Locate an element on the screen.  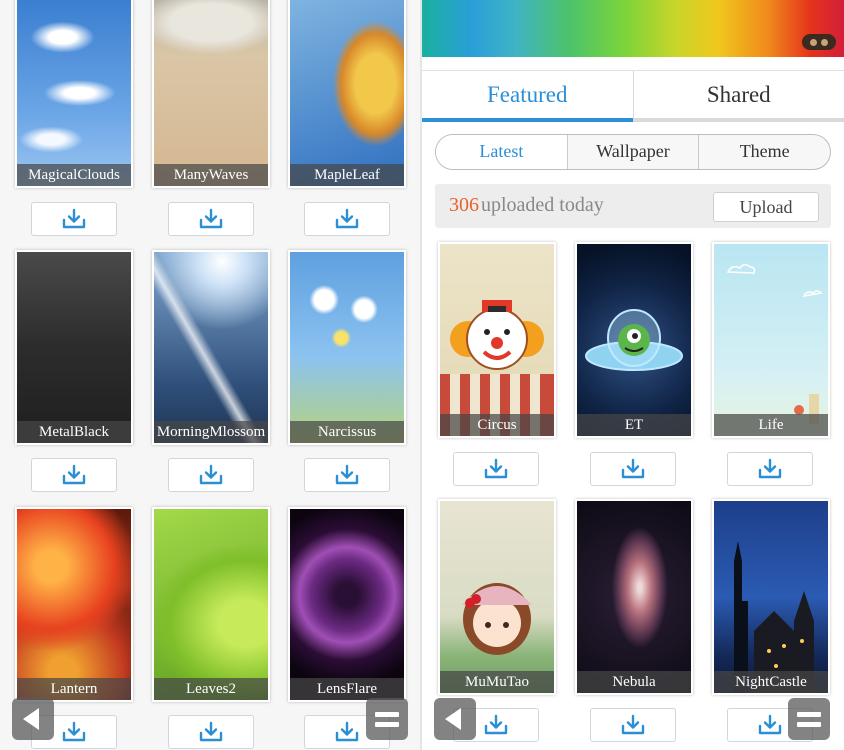
theme-tile: MuMuTao is located at coordinates (497, 597).